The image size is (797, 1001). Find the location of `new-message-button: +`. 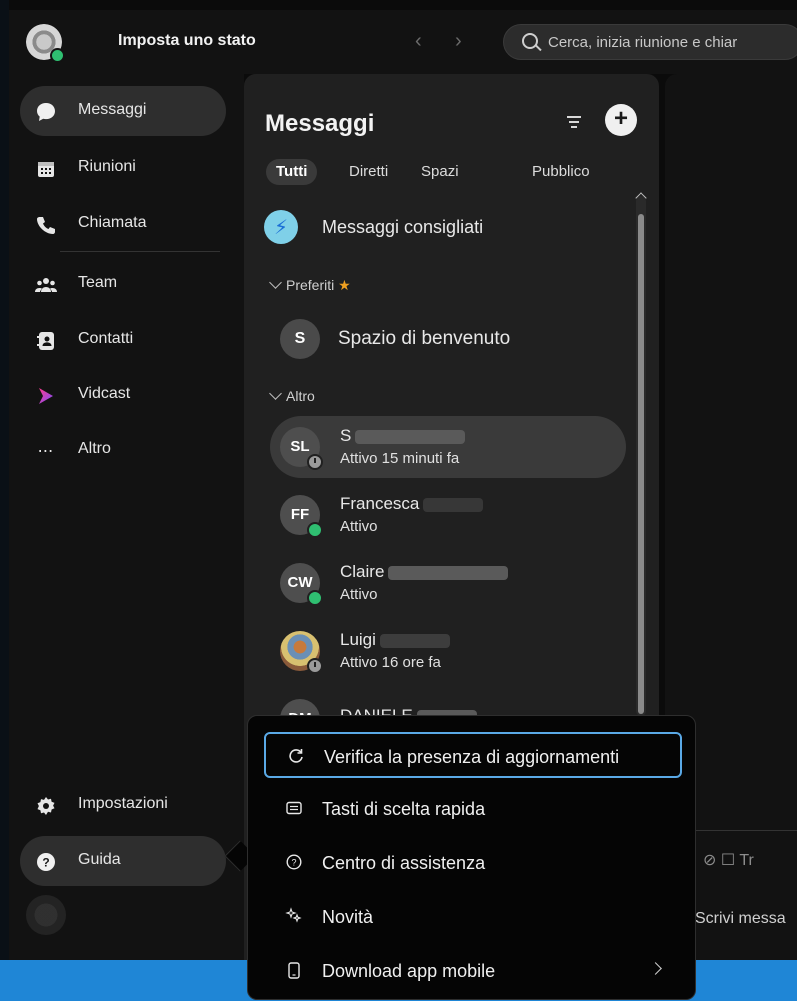

new-message-button: + is located at coordinates (621, 120).